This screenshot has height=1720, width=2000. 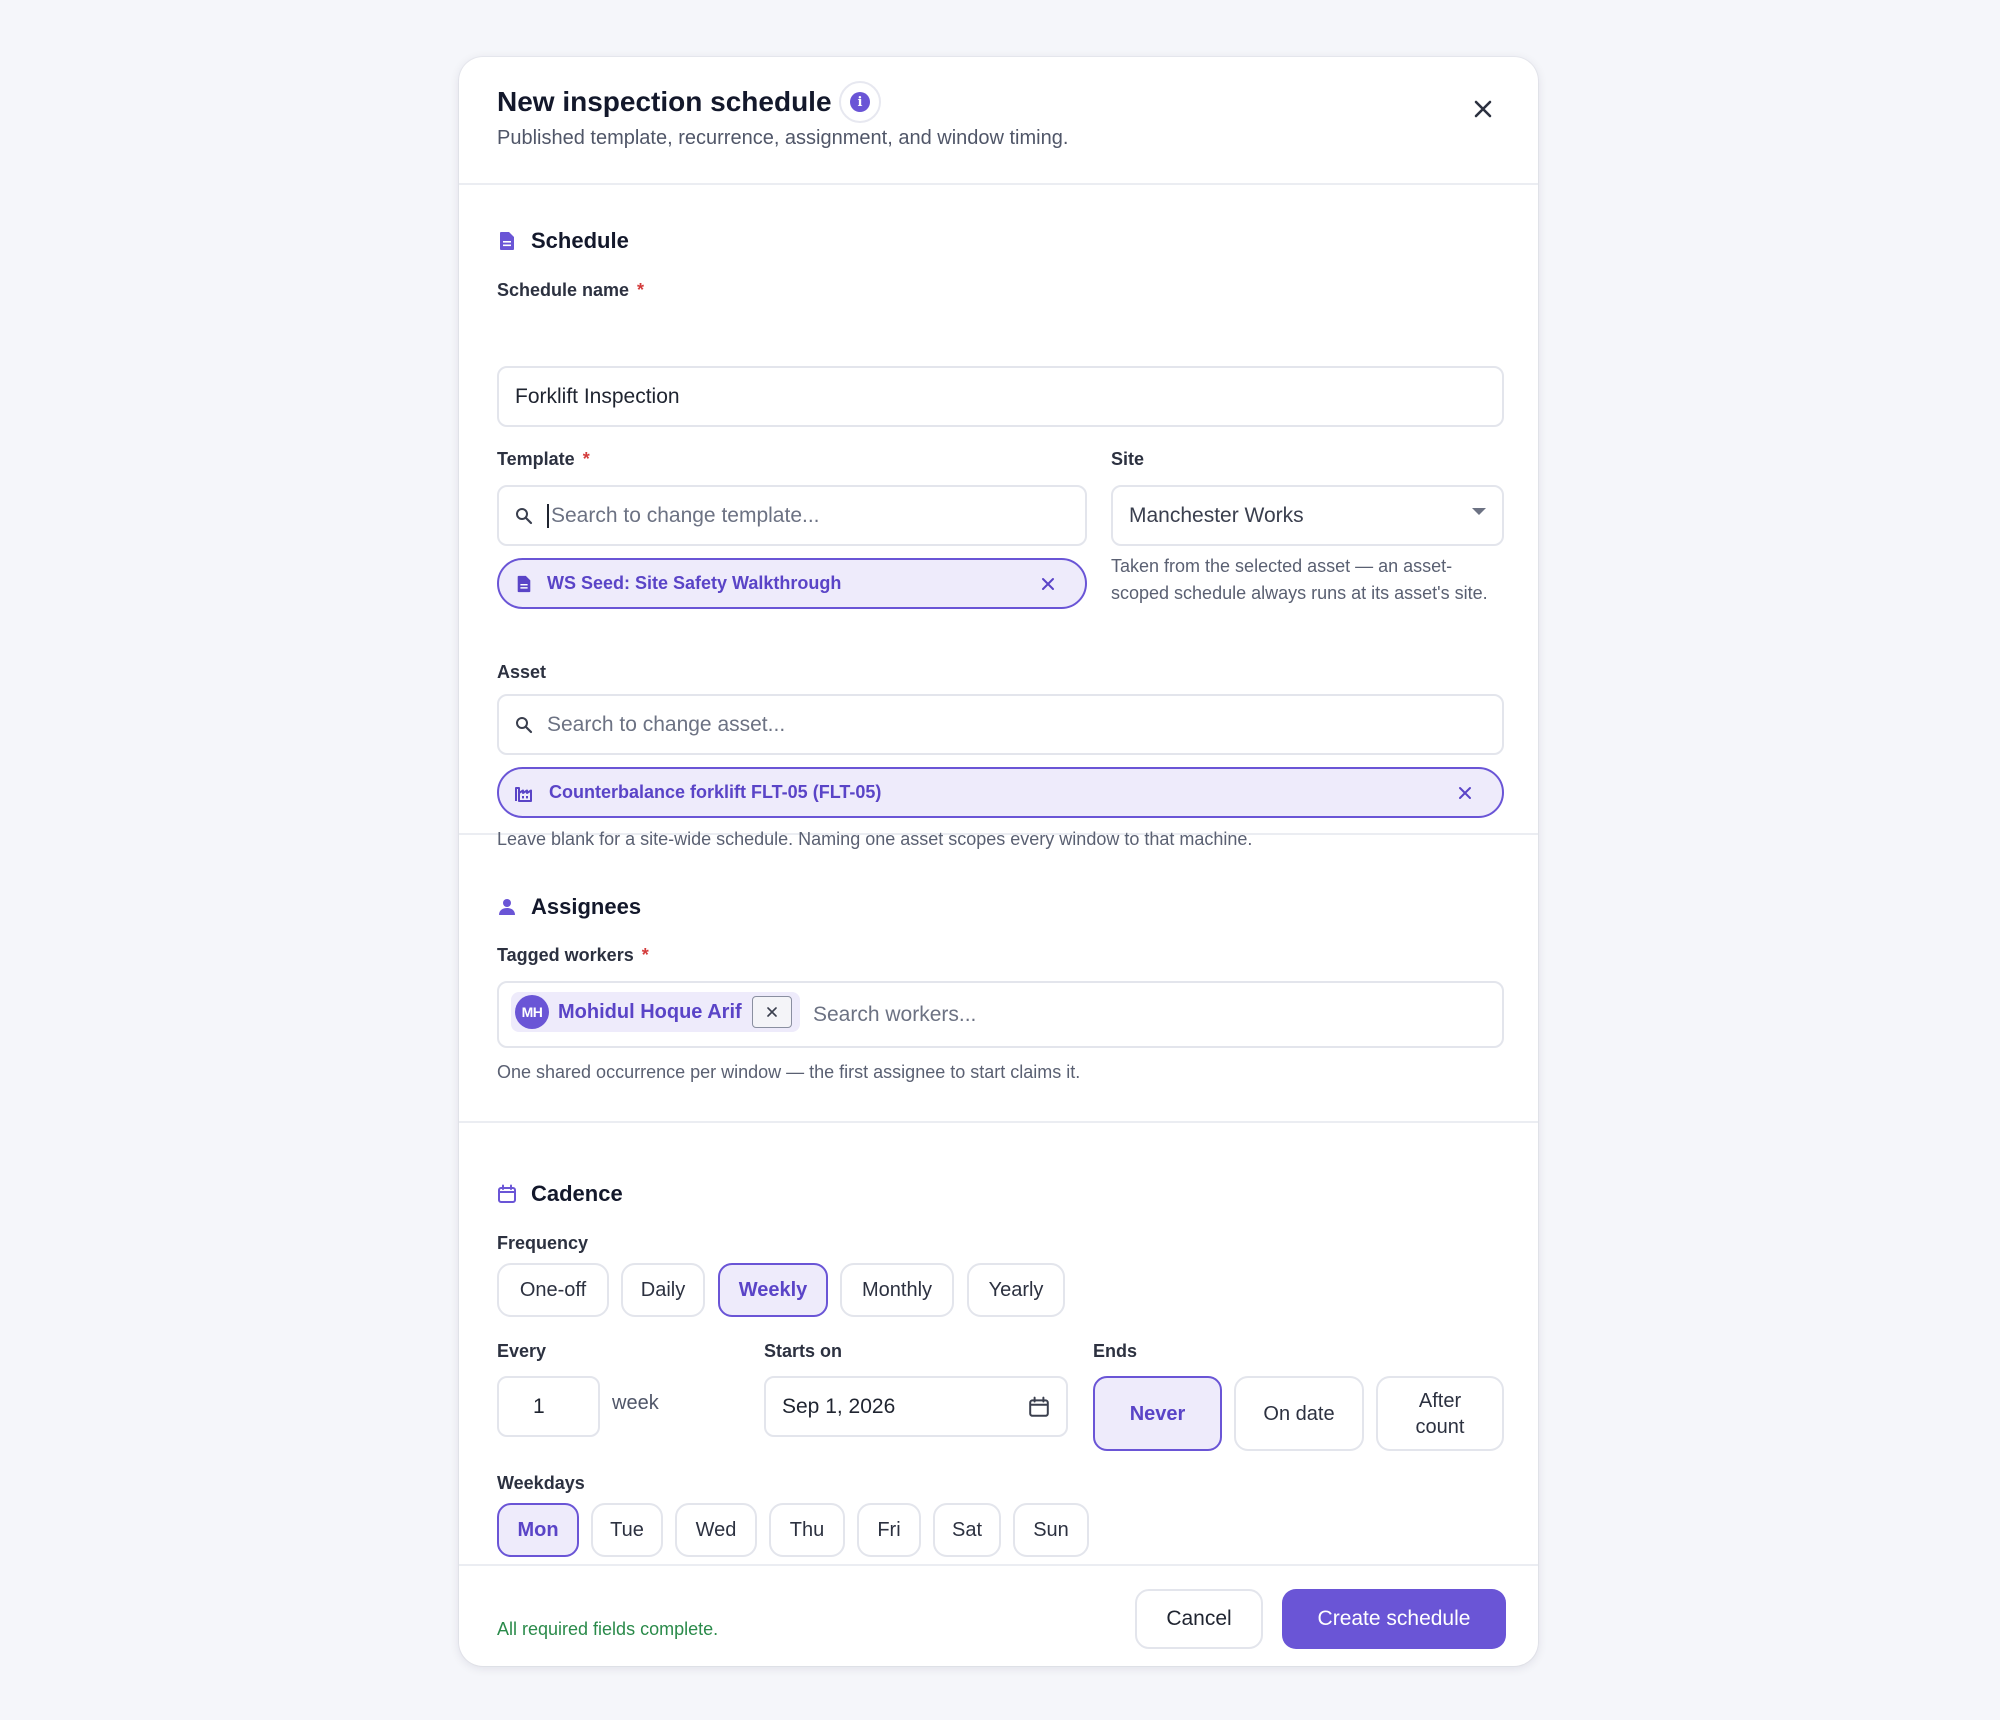 What do you see at coordinates (807, 1530) in the screenshot?
I see `weekday-thu: Thu` at bounding box center [807, 1530].